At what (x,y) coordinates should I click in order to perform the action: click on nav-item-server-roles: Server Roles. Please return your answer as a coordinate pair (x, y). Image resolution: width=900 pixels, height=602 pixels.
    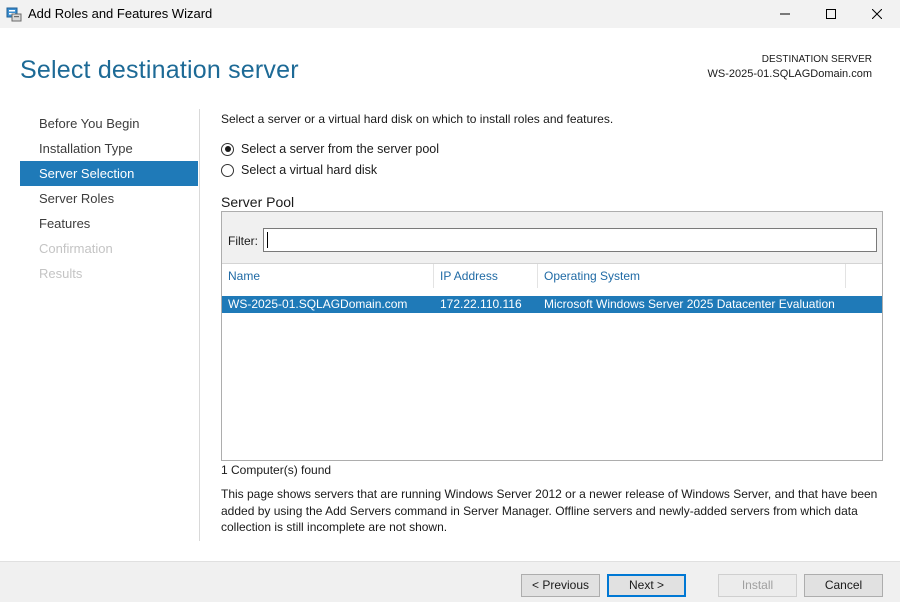
    Looking at the image, I should click on (109, 198).